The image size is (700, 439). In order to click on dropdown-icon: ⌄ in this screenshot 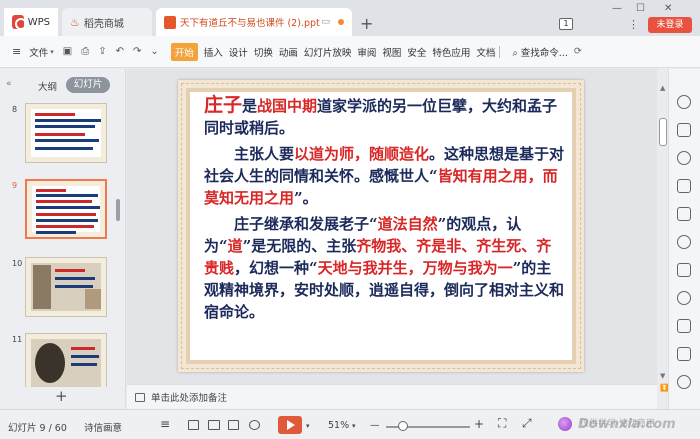, I will do `click(154, 51)`.